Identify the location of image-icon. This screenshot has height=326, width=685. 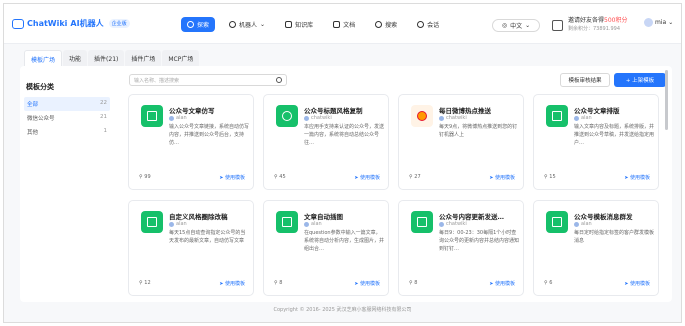
(287, 222).